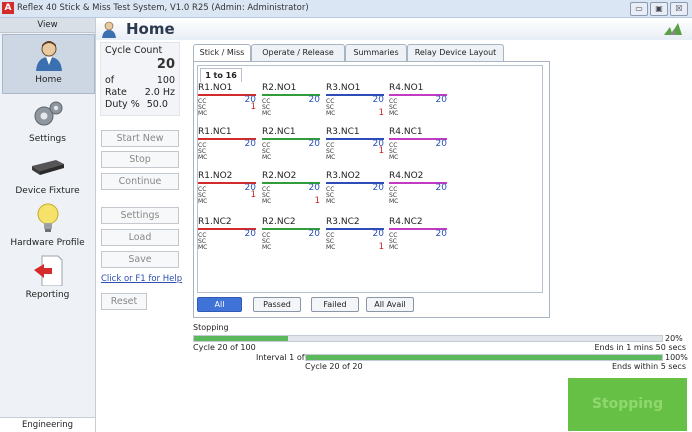 The height and width of the screenshot is (432, 692). Describe the element at coordinates (292, 101) in the screenshot. I see `relay-cell: R2.NO1 CC 20 SC MC` at that location.